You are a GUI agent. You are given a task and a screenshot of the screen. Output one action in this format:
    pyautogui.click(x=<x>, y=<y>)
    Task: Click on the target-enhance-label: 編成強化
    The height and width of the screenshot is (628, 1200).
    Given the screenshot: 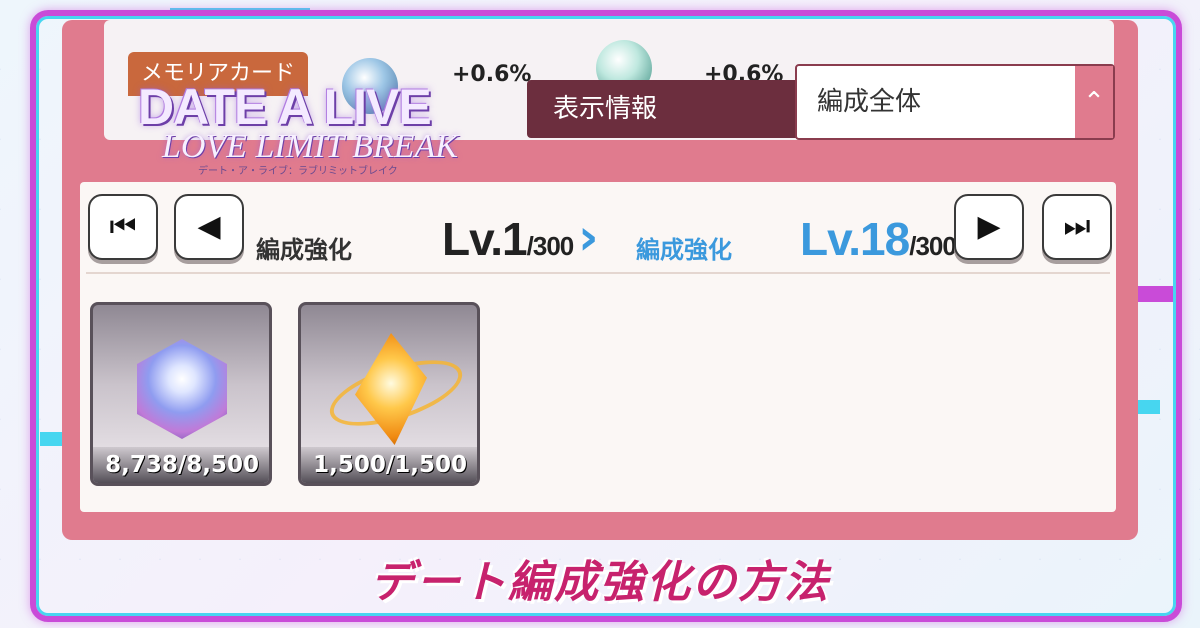 What is the action you would take?
    pyautogui.click(x=684, y=250)
    